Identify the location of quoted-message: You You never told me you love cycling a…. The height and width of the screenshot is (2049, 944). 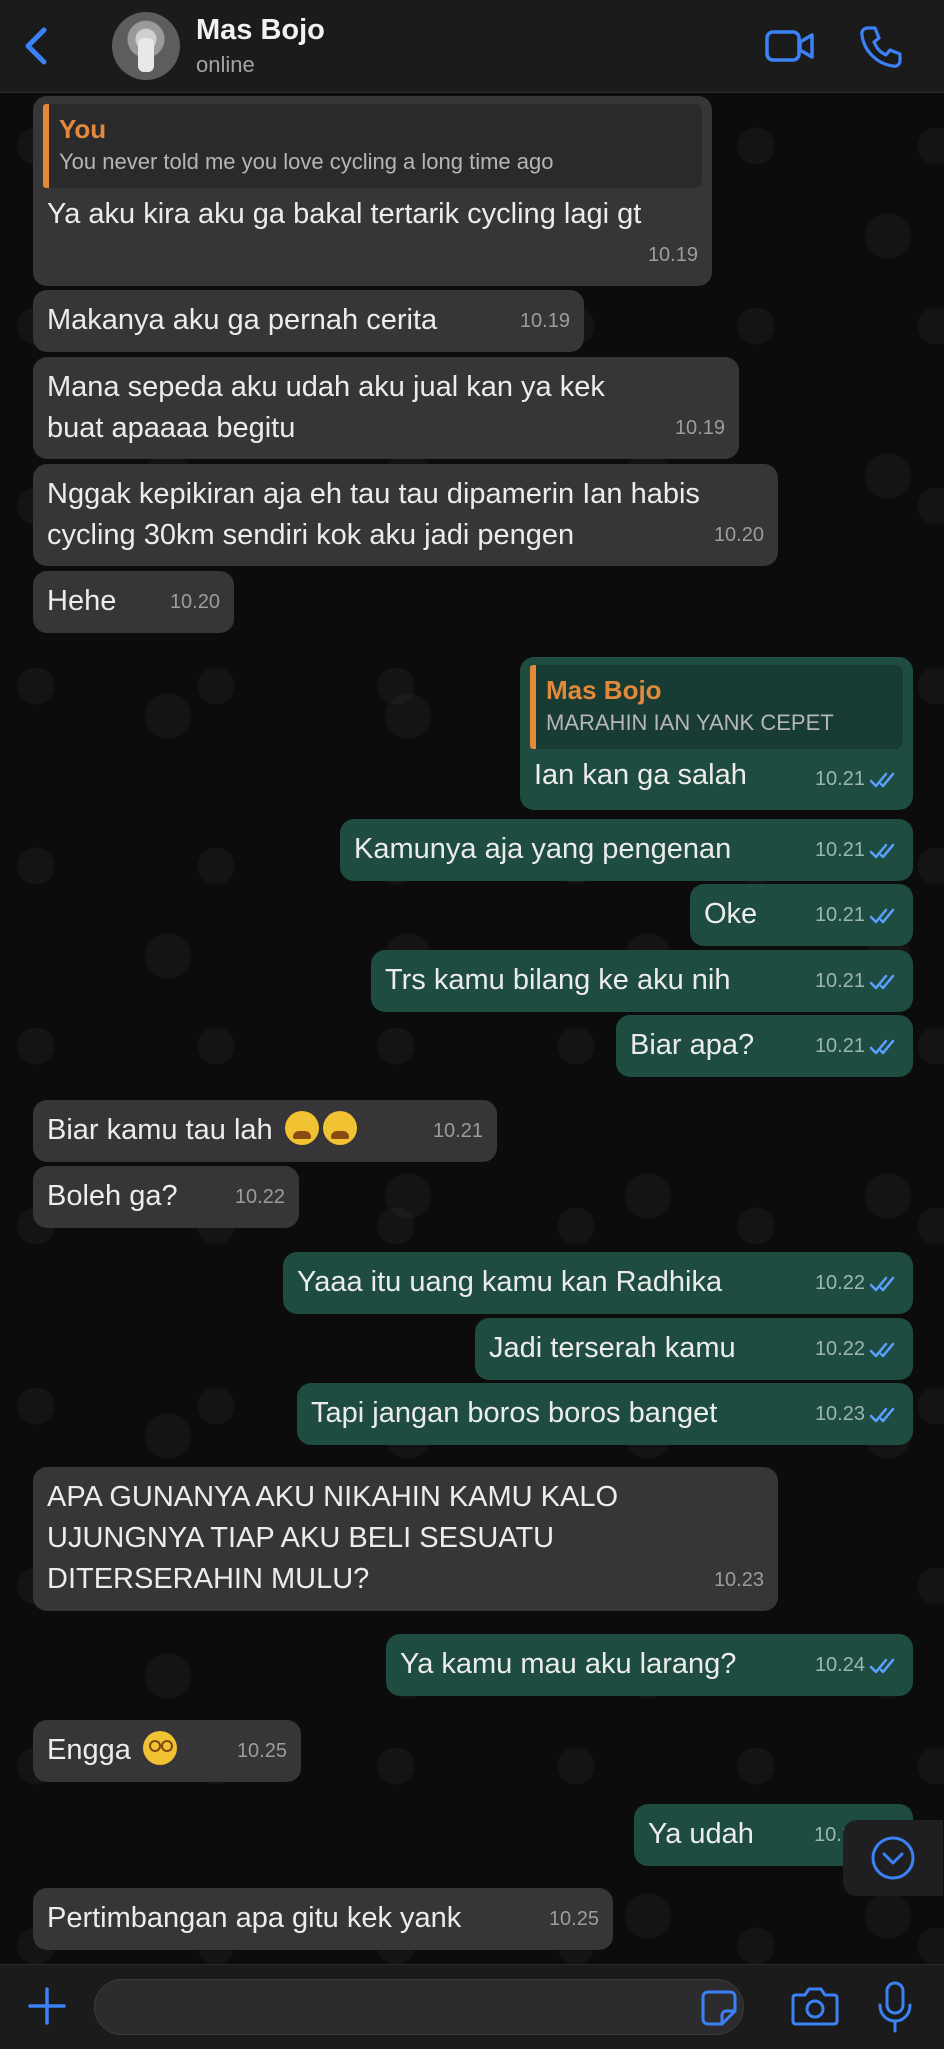
(372, 146).